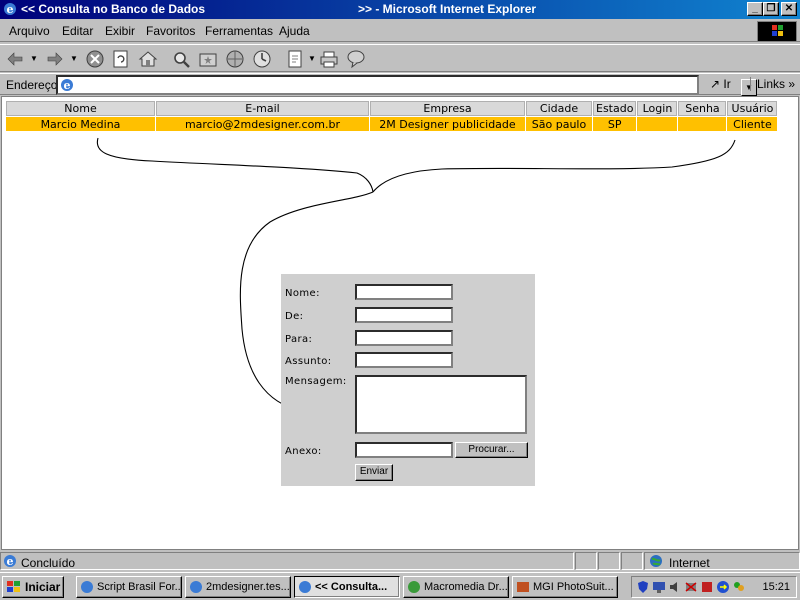 The image size is (800, 600). I want to click on search-icon, so click(181, 59).